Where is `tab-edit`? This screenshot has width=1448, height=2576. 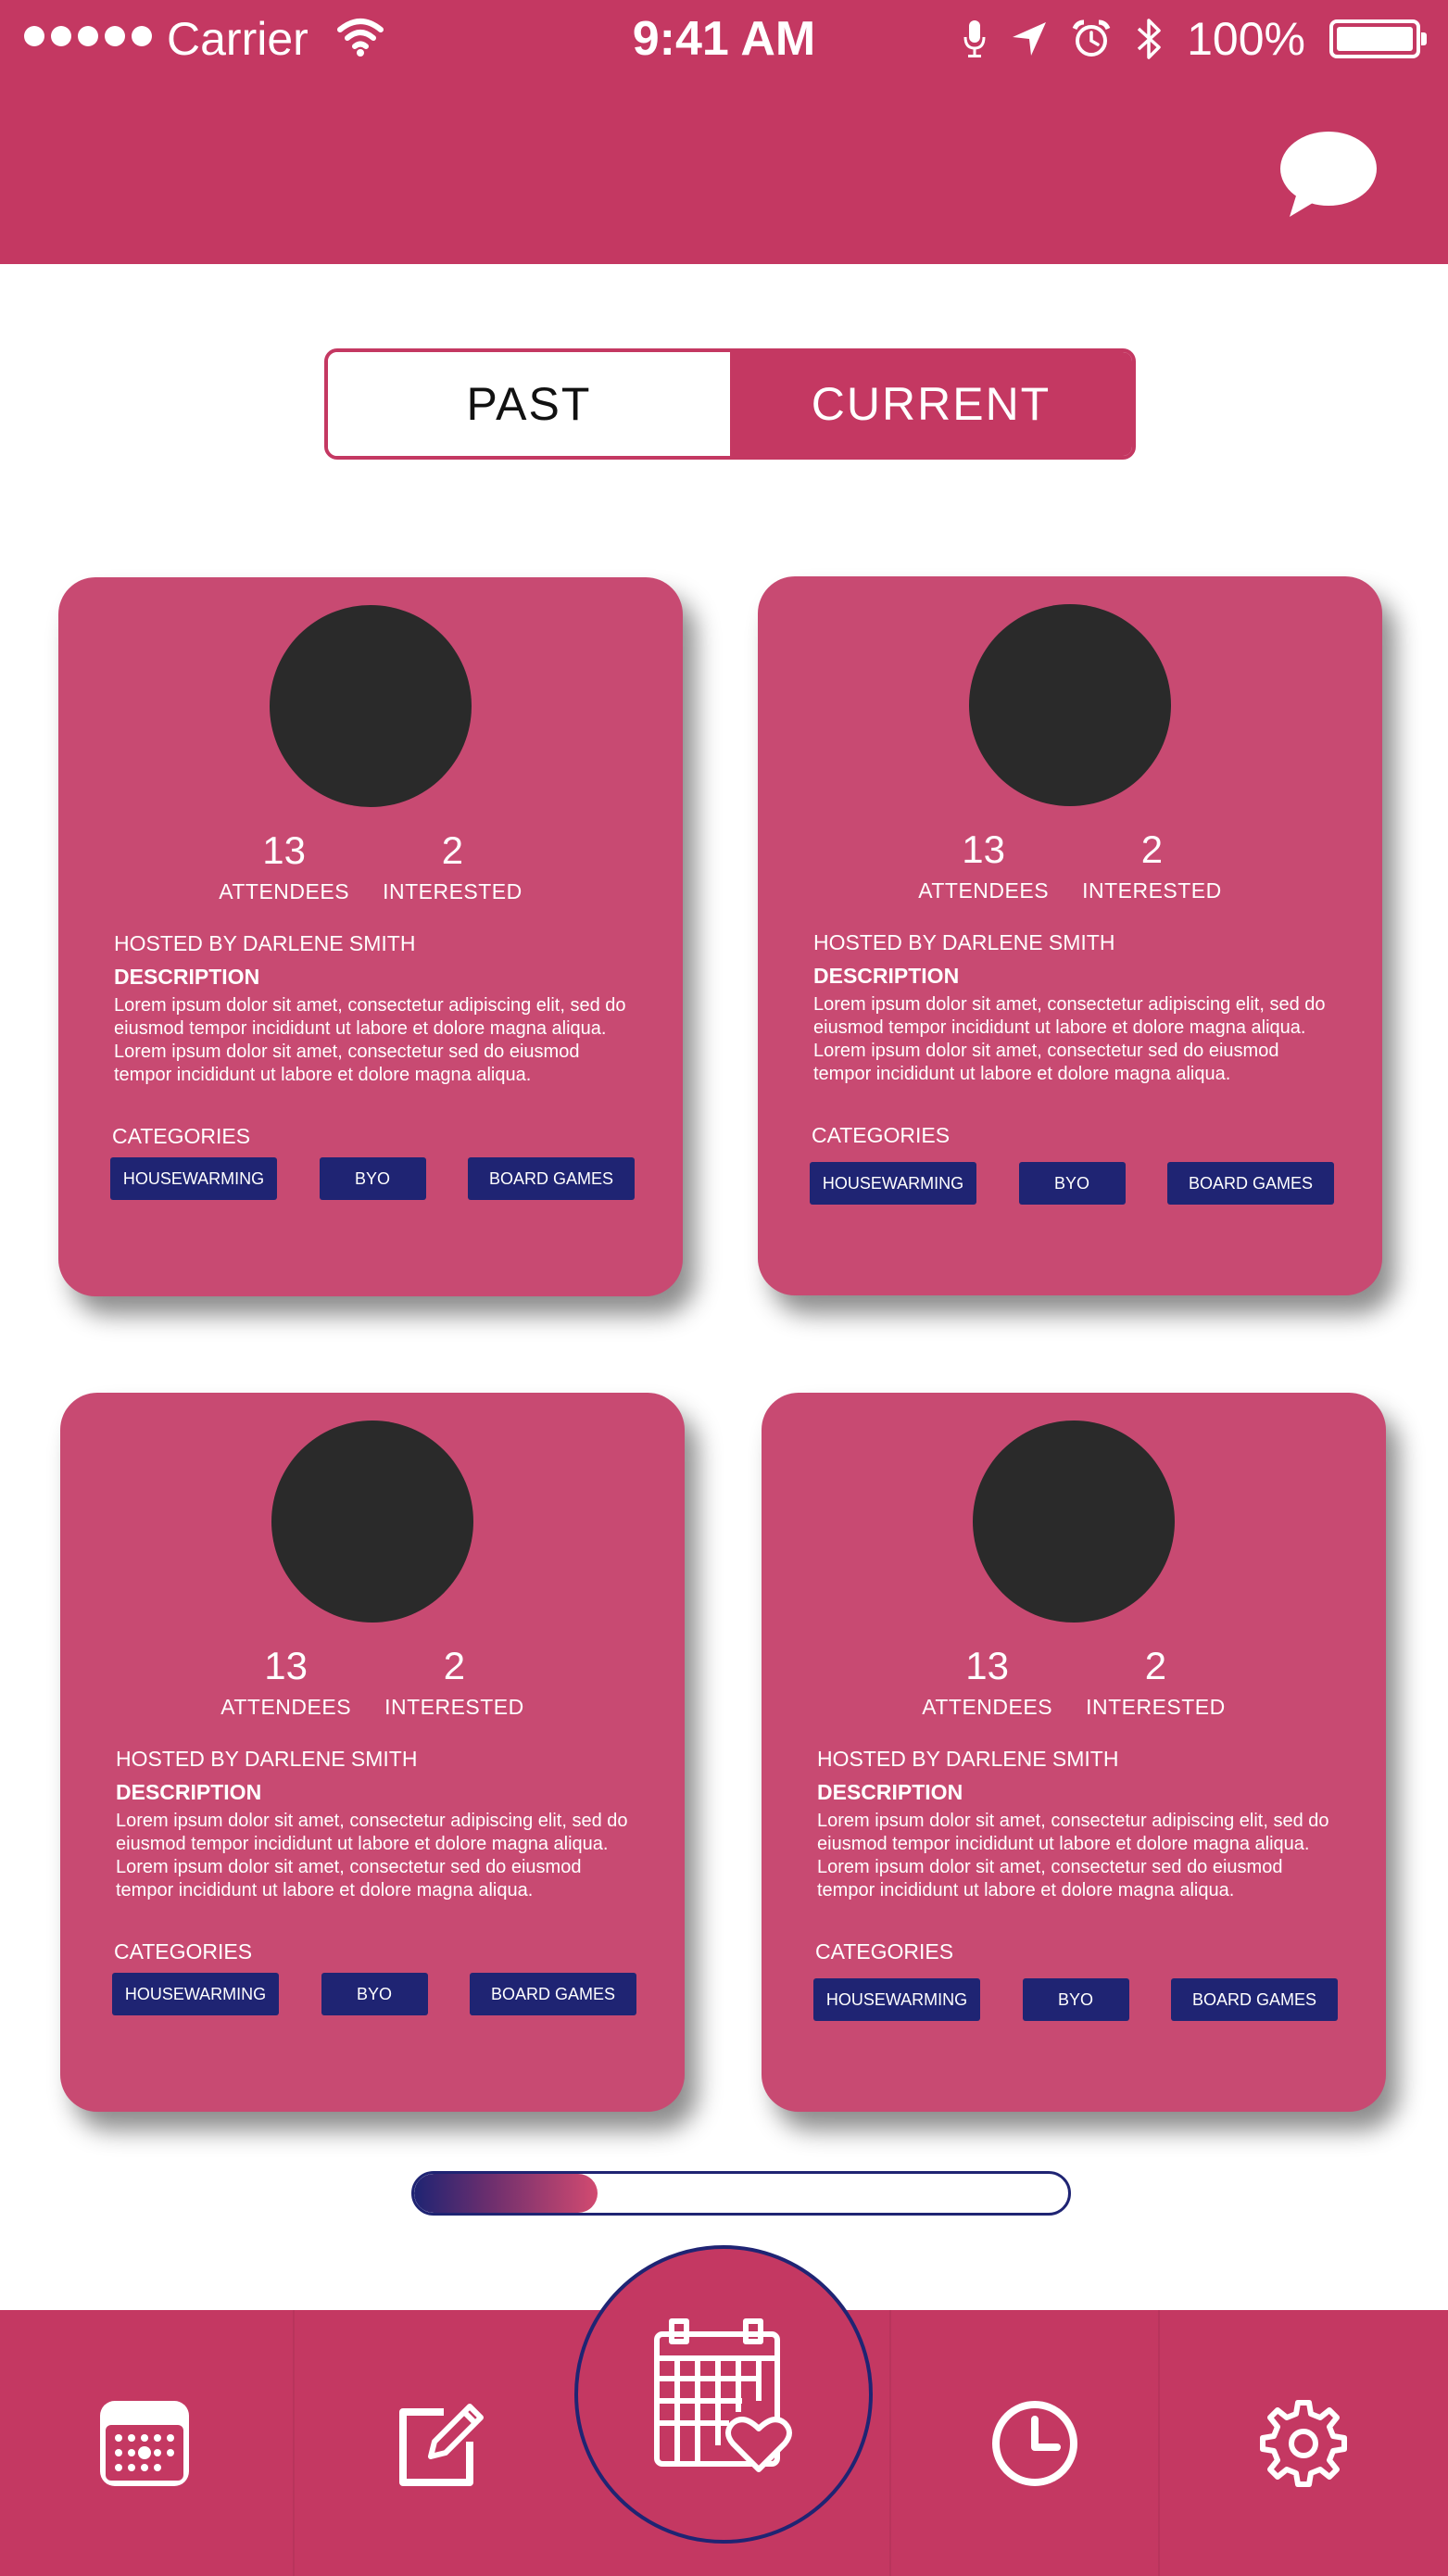
tab-edit is located at coordinates (437, 2443).